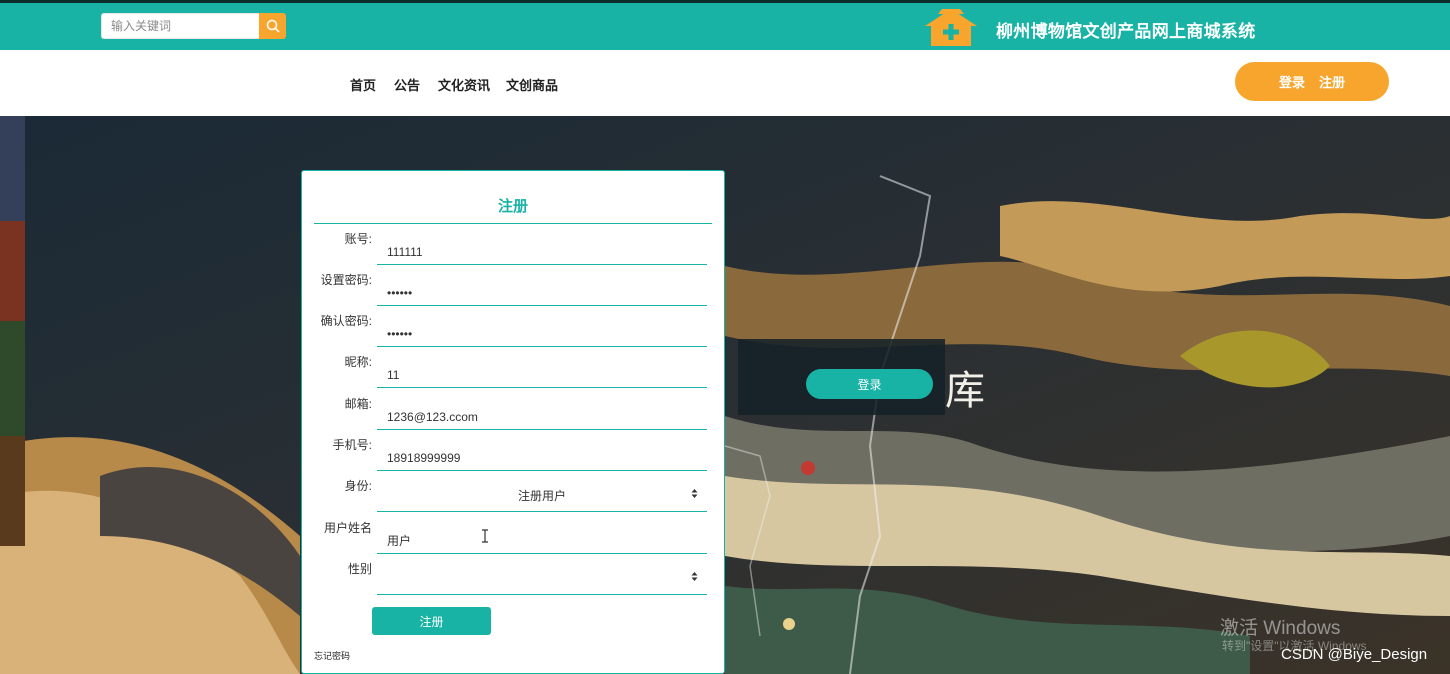 The height and width of the screenshot is (674, 1450). I want to click on confirm-password-row: 确认密码:, so click(514, 328).